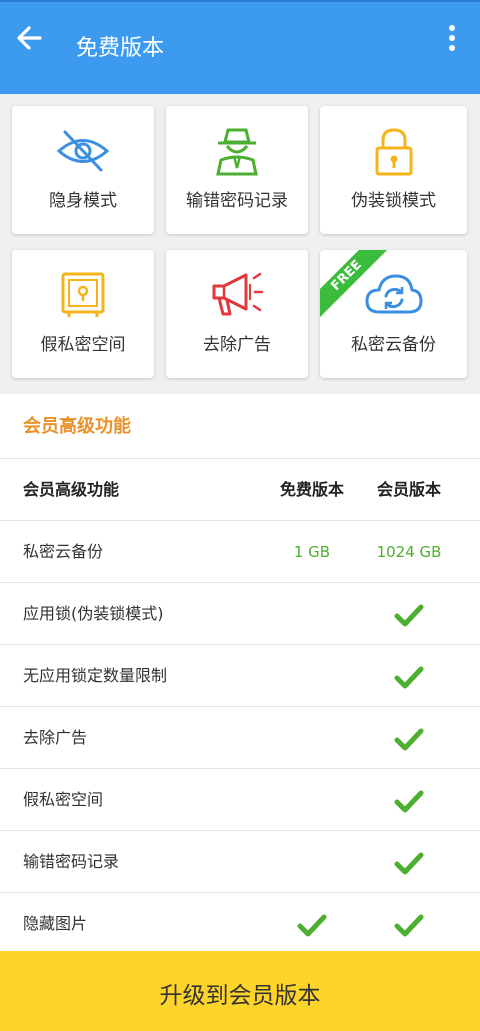 Image resolution: width=480 pixels, height=1031 pixels. I want to click on feature-card-private-cloud-backup: FREE 私密云备份, so click(393, 314).